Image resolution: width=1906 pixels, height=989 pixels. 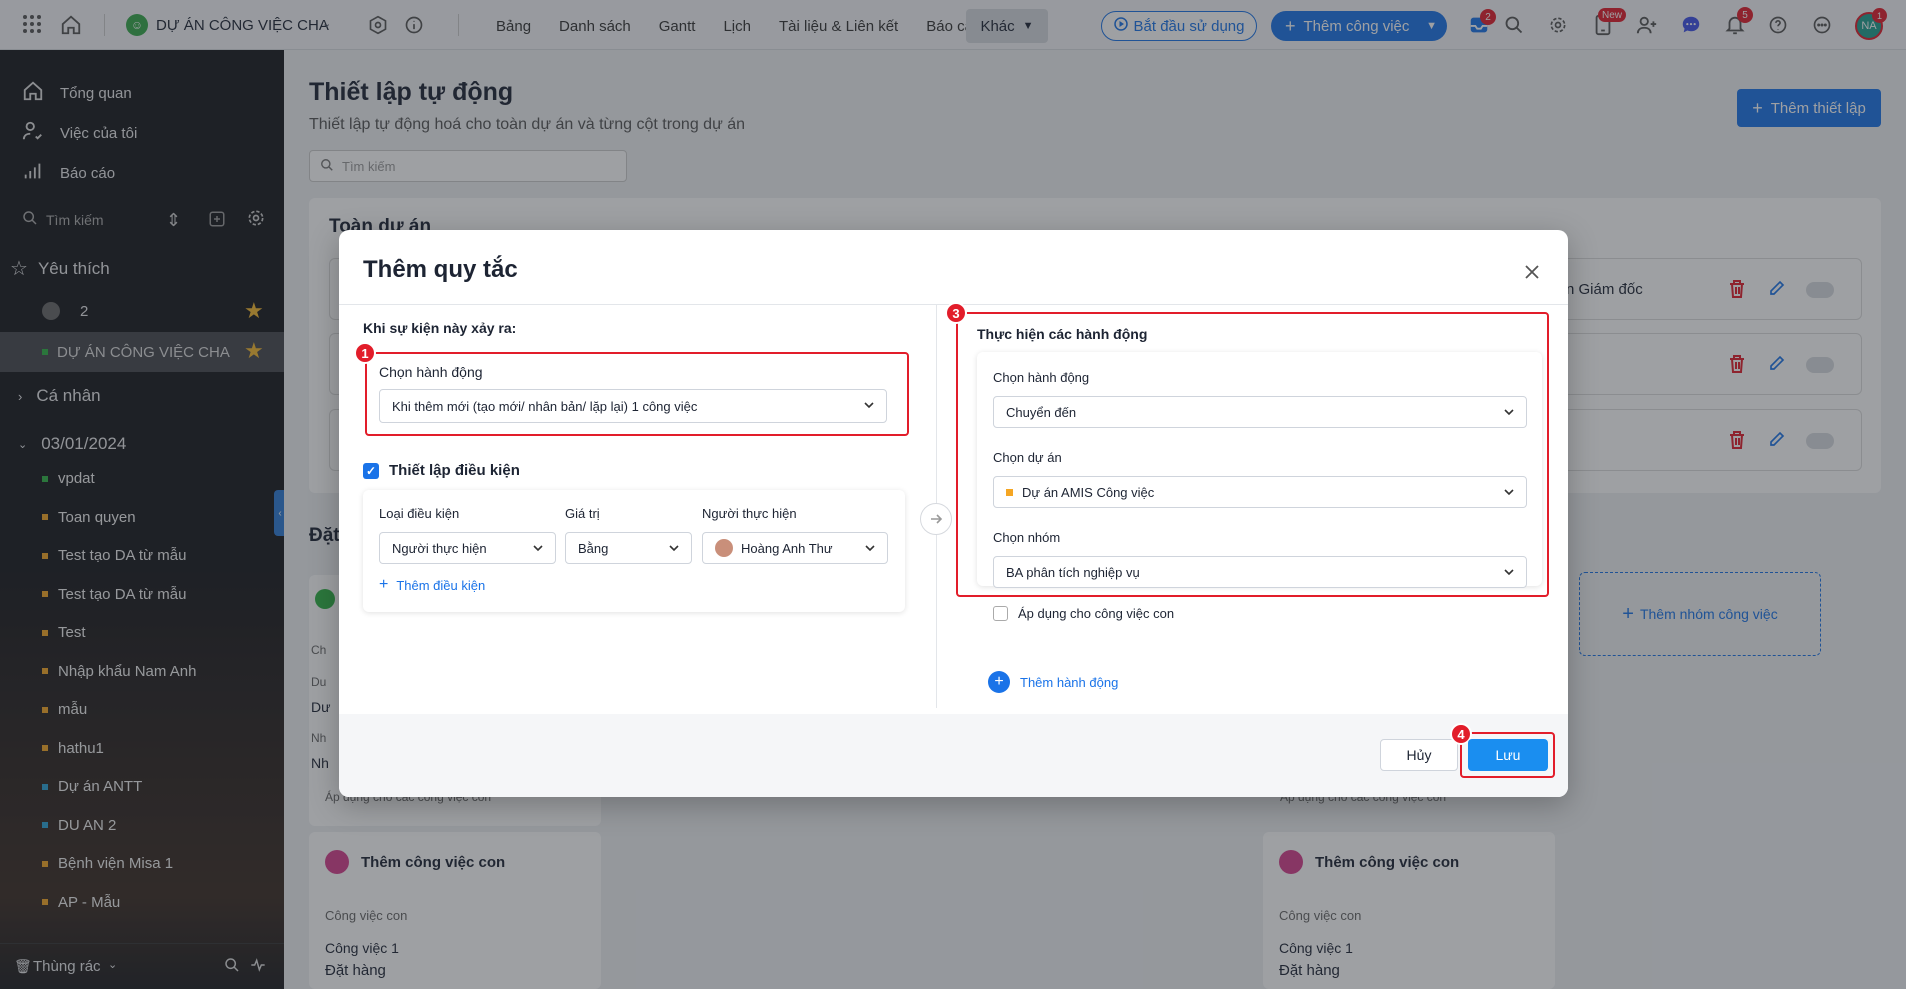 What do you see at coordinates (1009, 492) in the screenshot?
I see `project-dot` at bounding box center [1009, 492].